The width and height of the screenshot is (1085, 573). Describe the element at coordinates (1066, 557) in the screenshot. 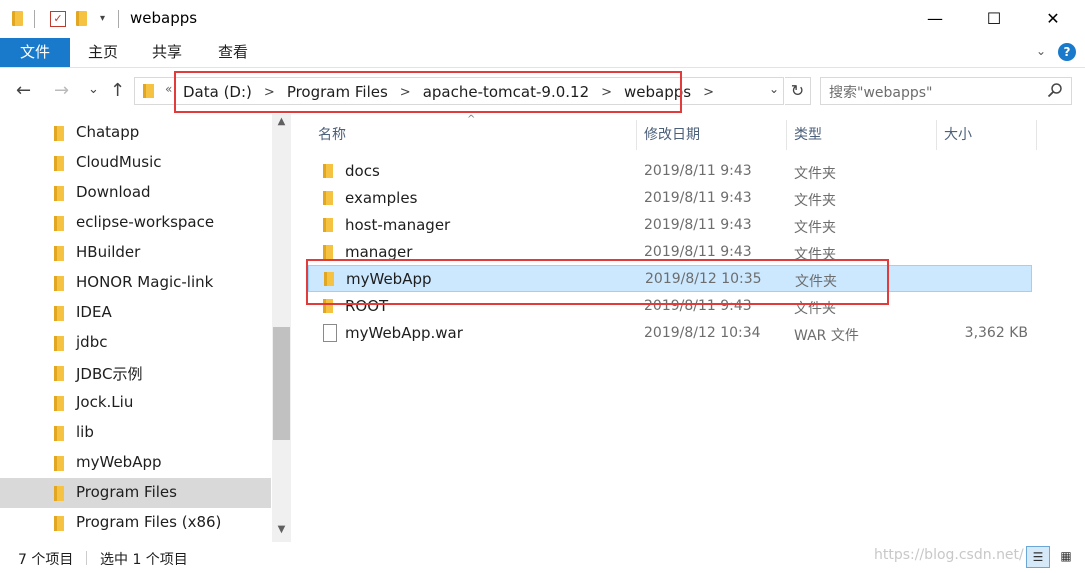

I see `large-icons-view-icon: ▦` at that location.